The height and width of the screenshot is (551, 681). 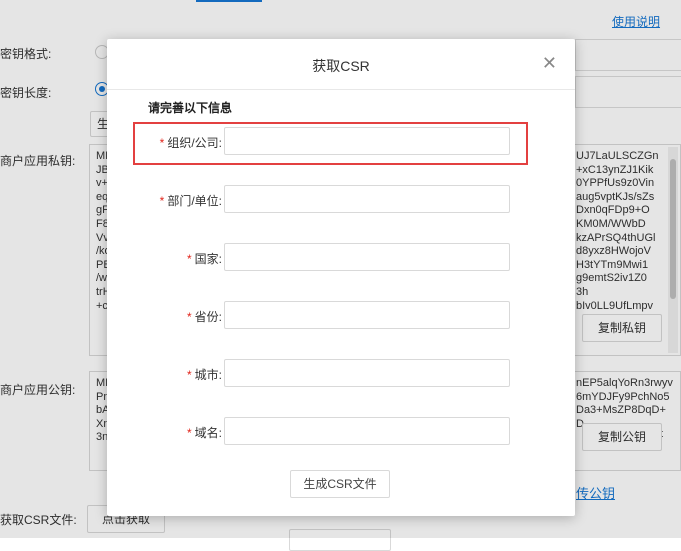 I want to click on domain-label: * 域名:, so click(x=204, y=432).